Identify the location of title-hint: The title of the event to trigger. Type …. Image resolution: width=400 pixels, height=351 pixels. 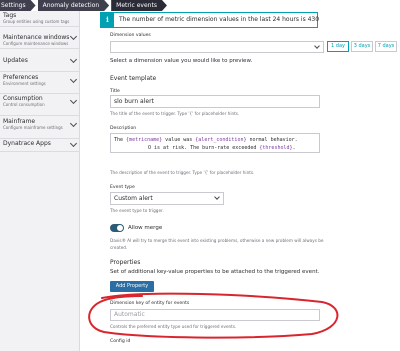
(175, 113).